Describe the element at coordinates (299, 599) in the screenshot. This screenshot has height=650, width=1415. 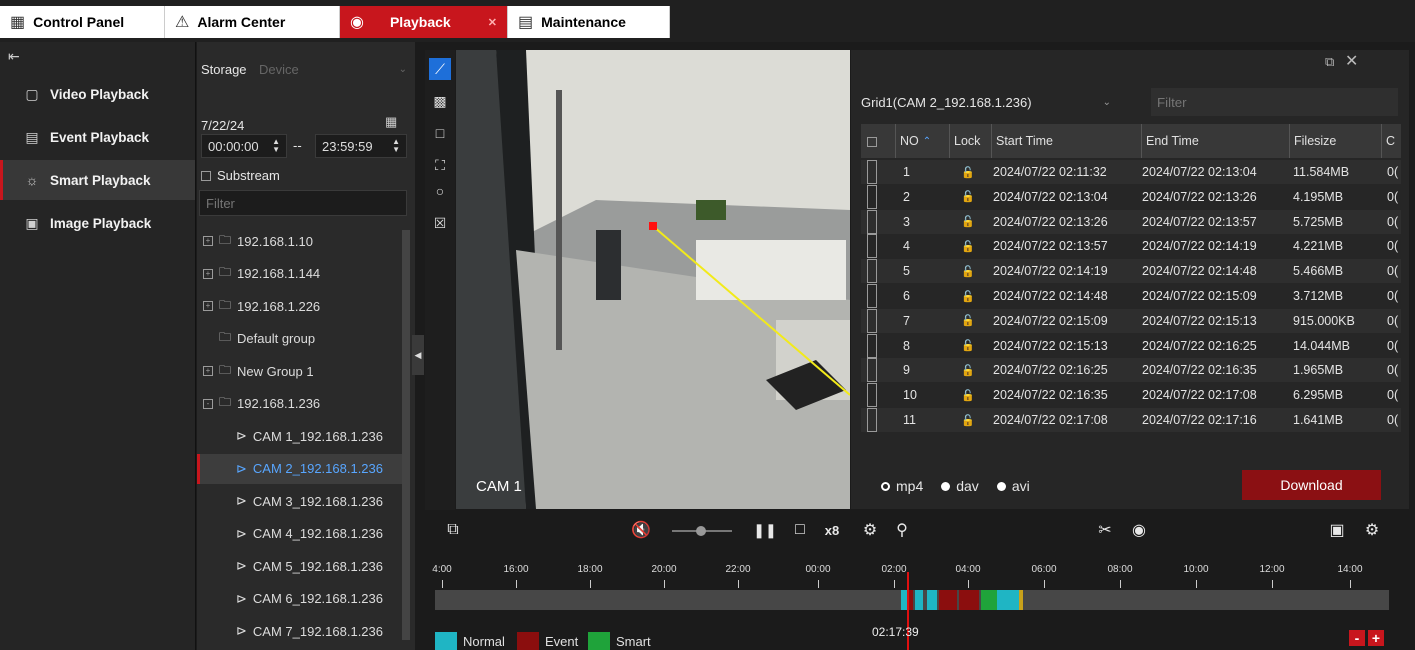
I see `camera-item: ⊳ CAM 6_192.168.1.236` at that location.